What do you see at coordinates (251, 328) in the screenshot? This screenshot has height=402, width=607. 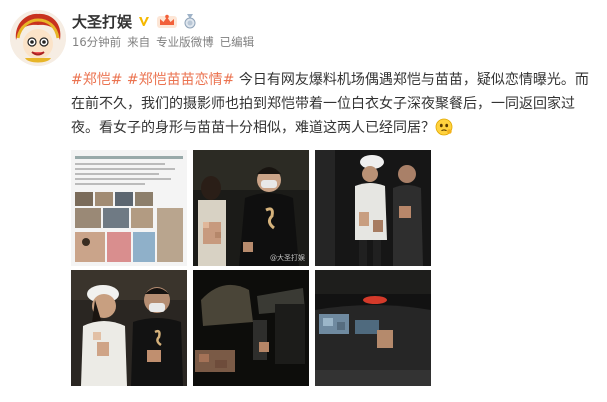 I see `photo-dark-doorway` at bounding box center [251, 328].